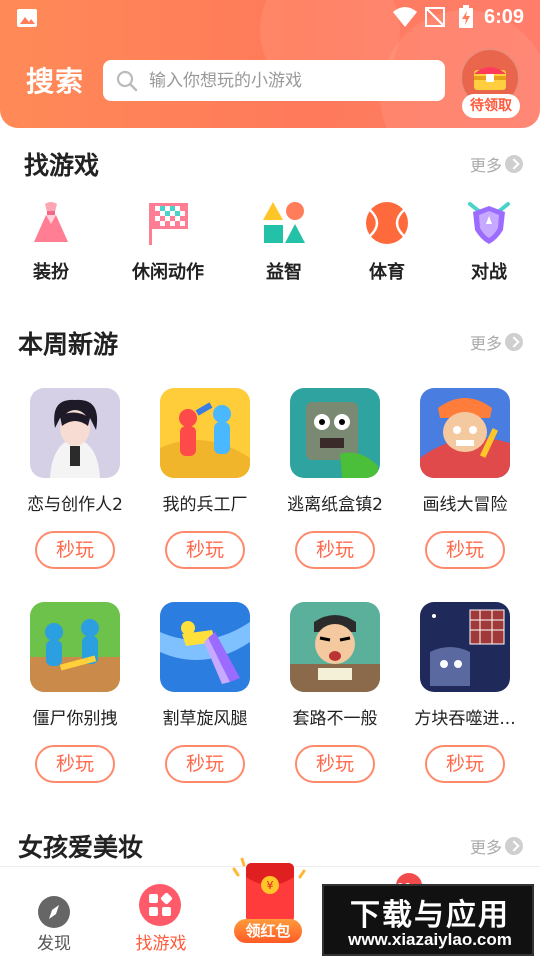  I want to click on no-signal-icon, so click(435, 17).